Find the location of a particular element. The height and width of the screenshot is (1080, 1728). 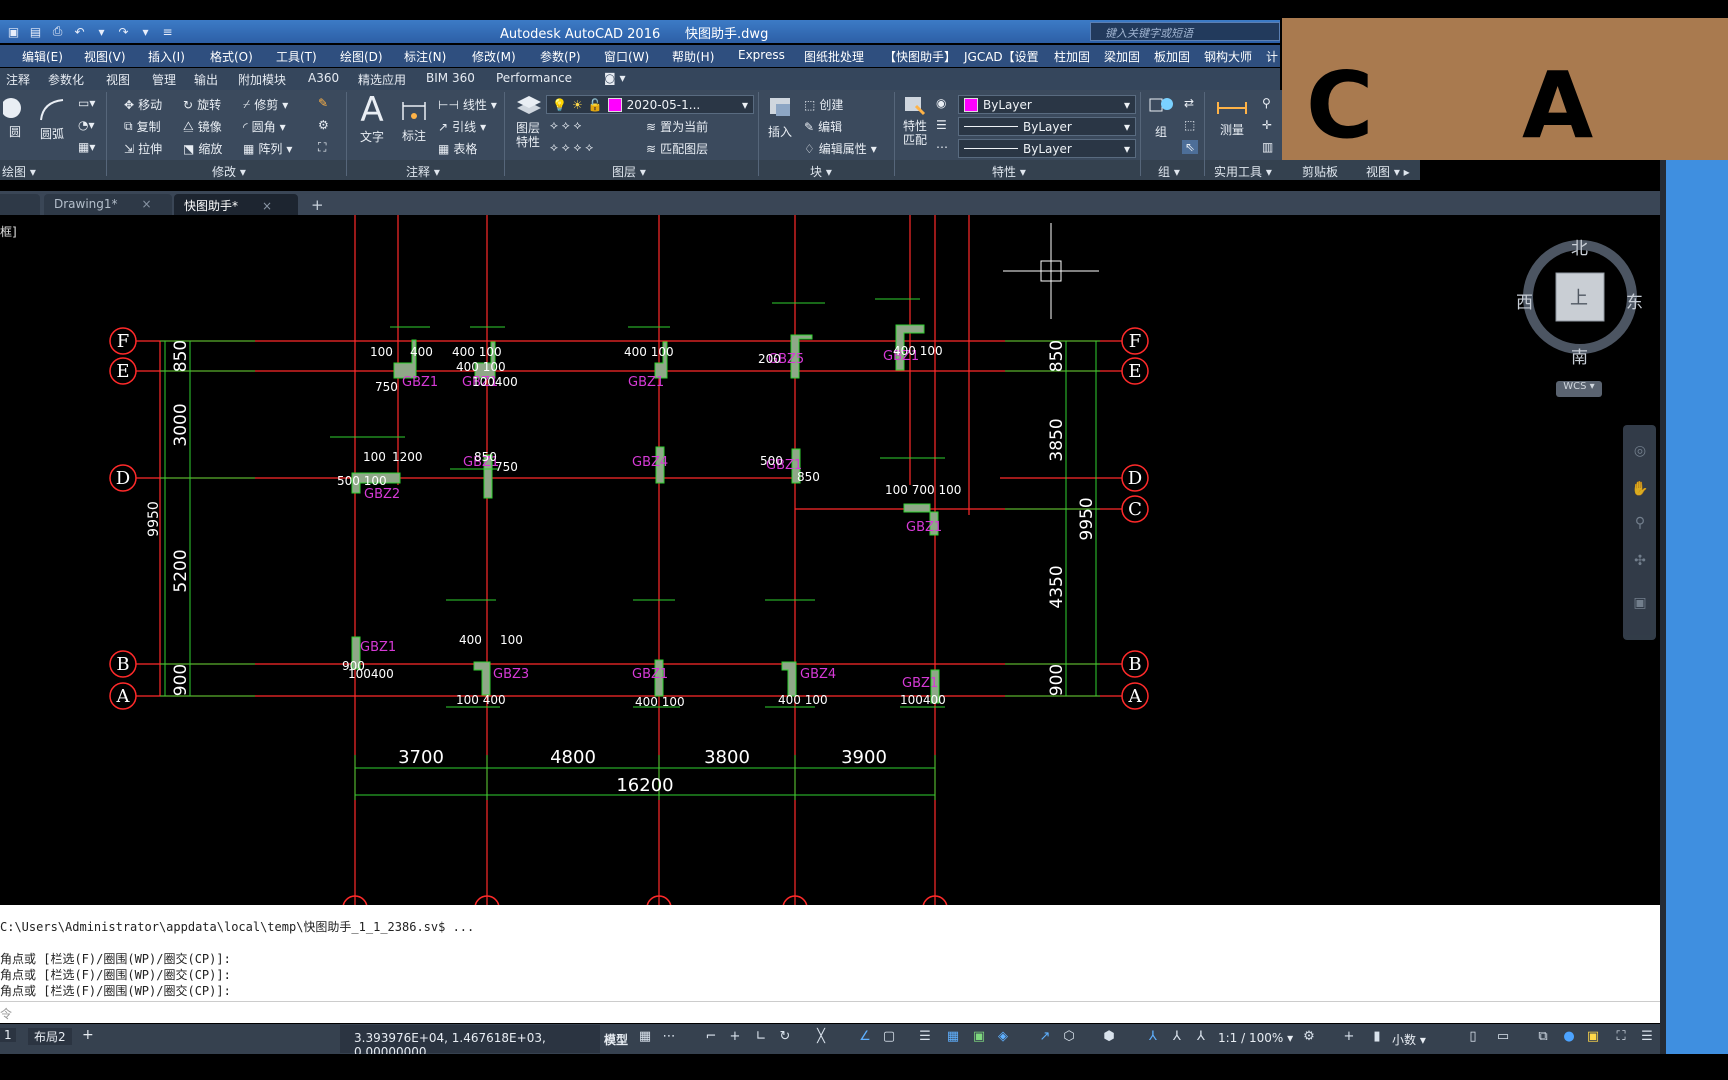

polar-icon: ↻ is located at coordinates (785, 1038).